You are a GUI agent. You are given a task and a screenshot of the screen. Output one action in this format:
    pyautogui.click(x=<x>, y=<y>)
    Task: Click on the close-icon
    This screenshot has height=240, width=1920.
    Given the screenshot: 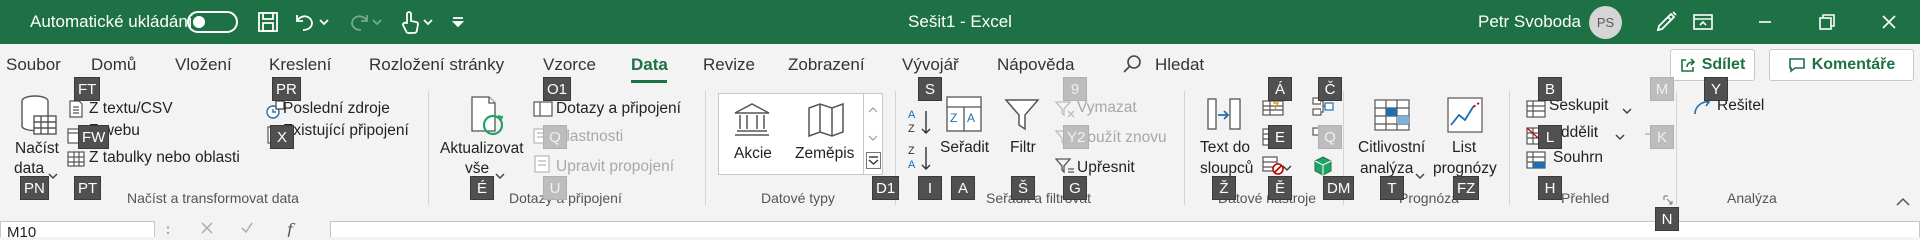 What is the action you would take?
    pyautogui.click(x=1889, y=22)
    